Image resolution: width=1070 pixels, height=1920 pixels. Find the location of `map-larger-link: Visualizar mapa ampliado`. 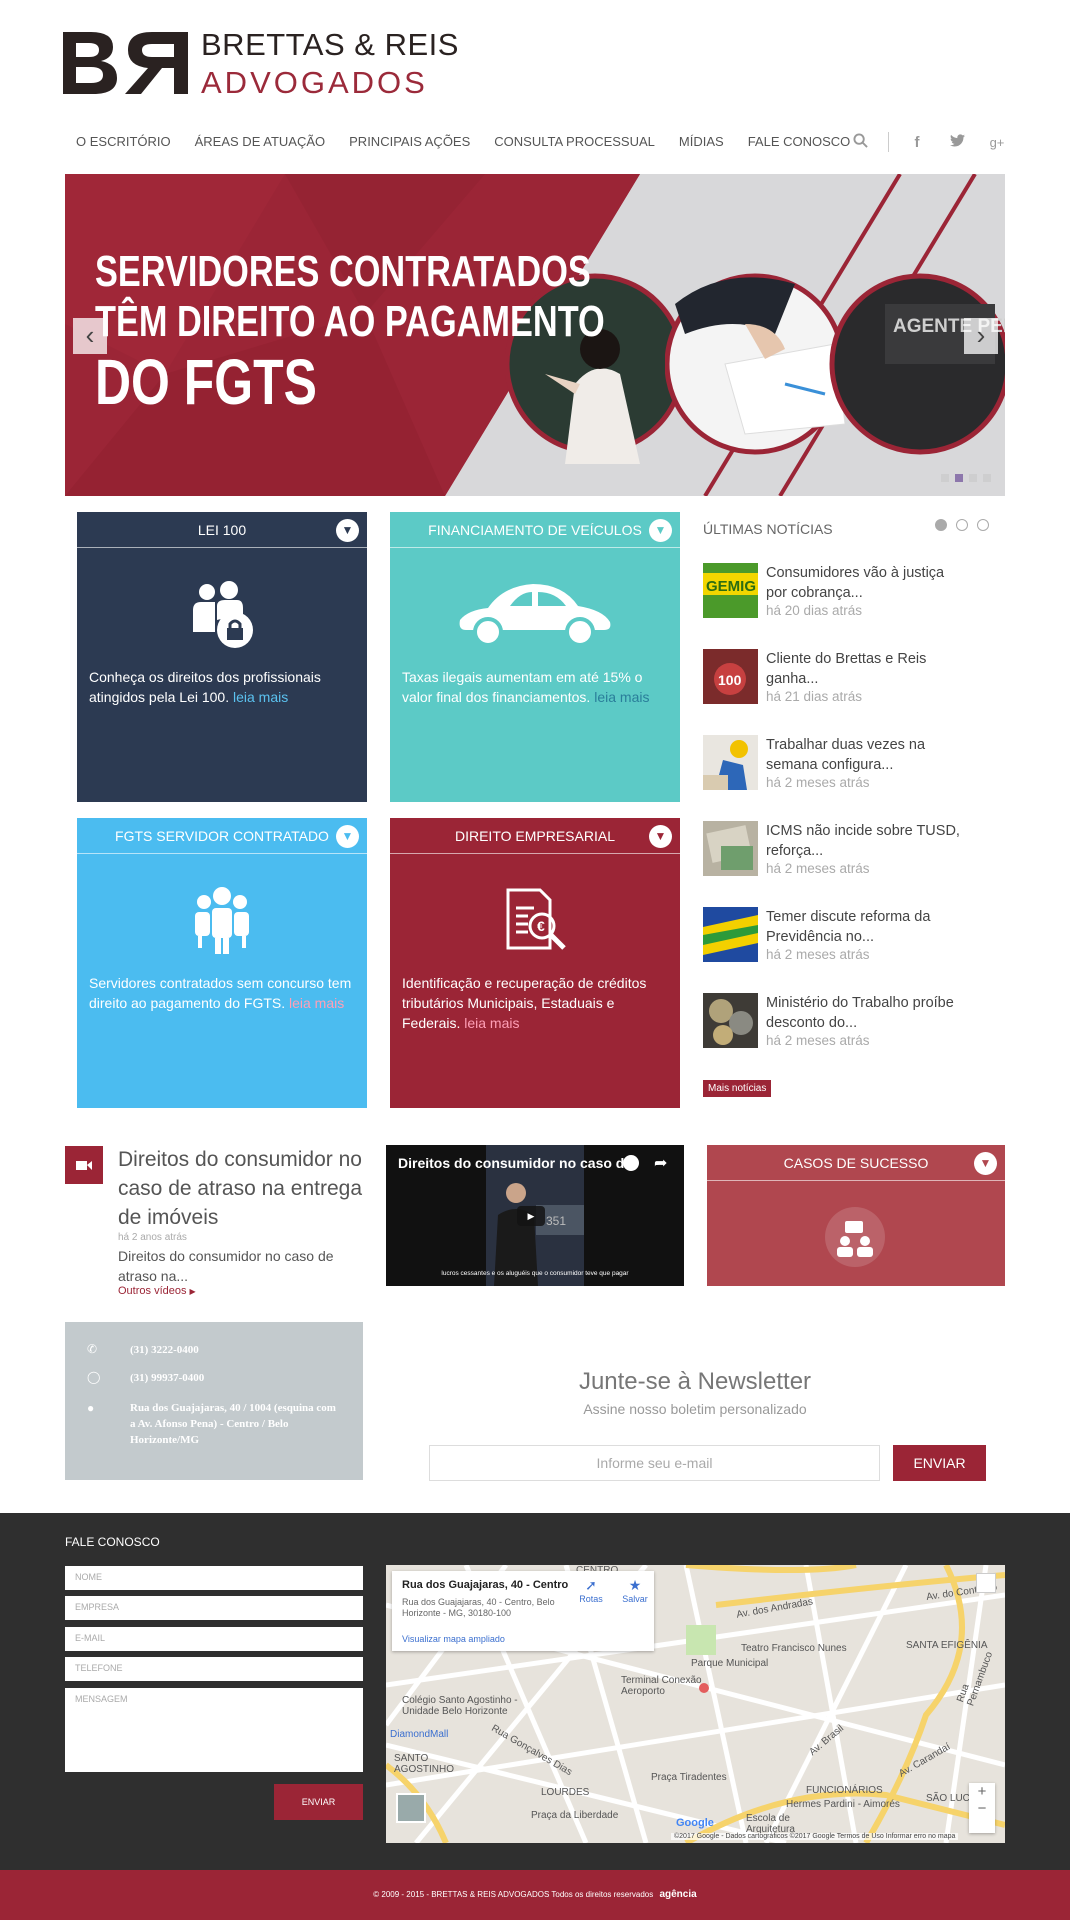

map-larger-link: Visualizar mapa ampliado is located at coordinates (453, 1639).